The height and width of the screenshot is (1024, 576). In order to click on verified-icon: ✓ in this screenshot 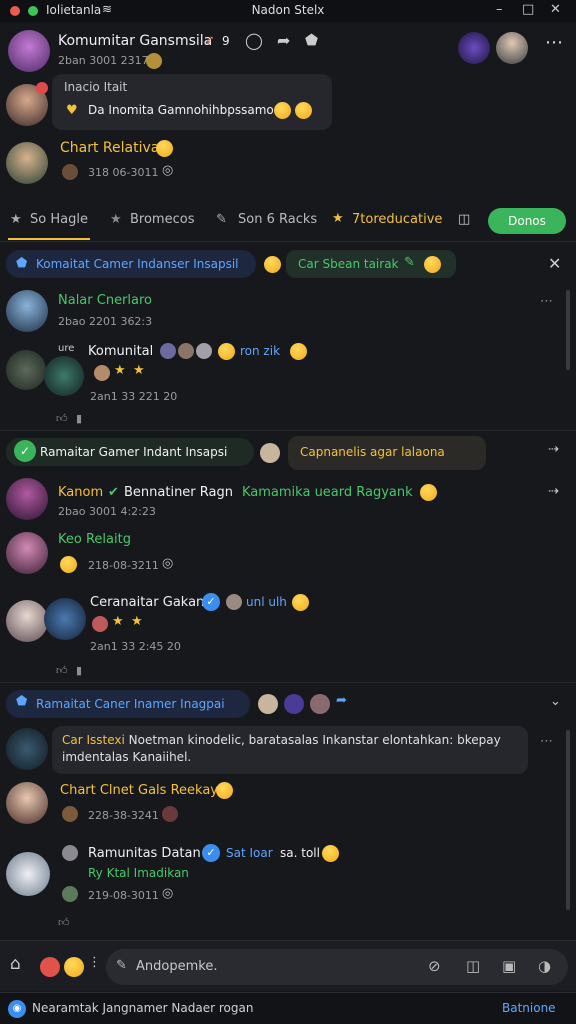, I will do `click(211, 602)`.